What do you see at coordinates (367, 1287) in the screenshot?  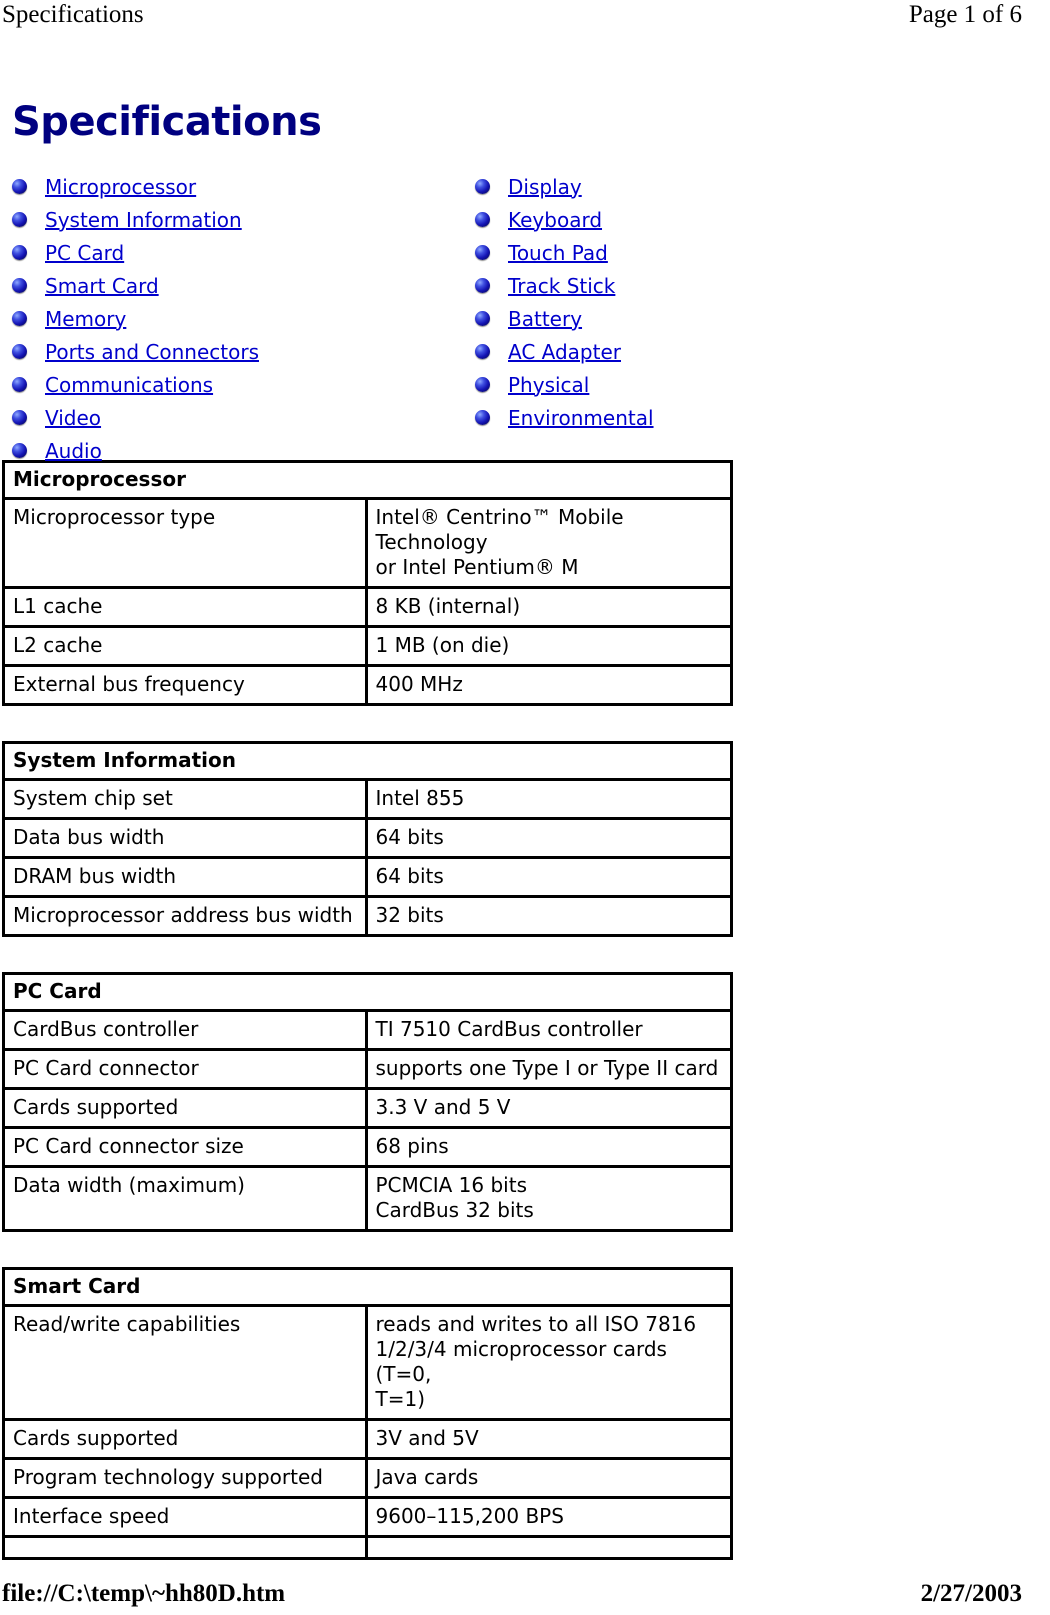 I see `table-header-row: Smart Card` at bounding box center [367, 1287].